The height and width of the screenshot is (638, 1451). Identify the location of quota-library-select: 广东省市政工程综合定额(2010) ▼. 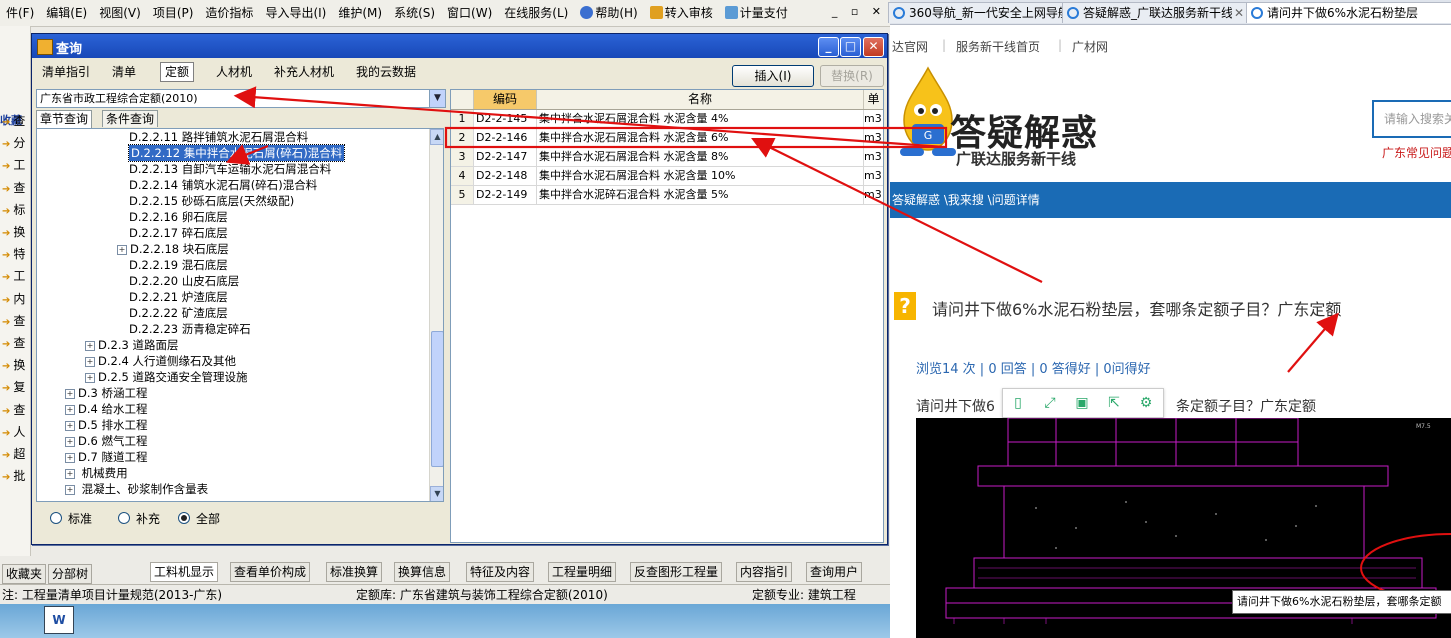
(241, 98).